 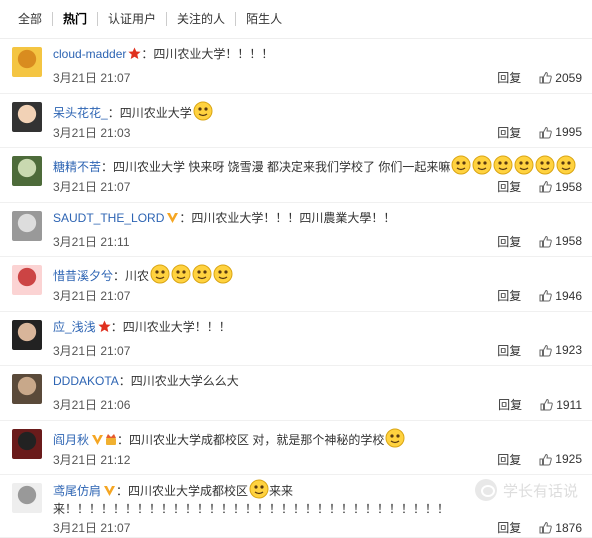 What do you see at coordinates (207, 54) in the screenshot?
I see `comment-content: ：四川农业大学！！！！` at bounding box center [207, 54].